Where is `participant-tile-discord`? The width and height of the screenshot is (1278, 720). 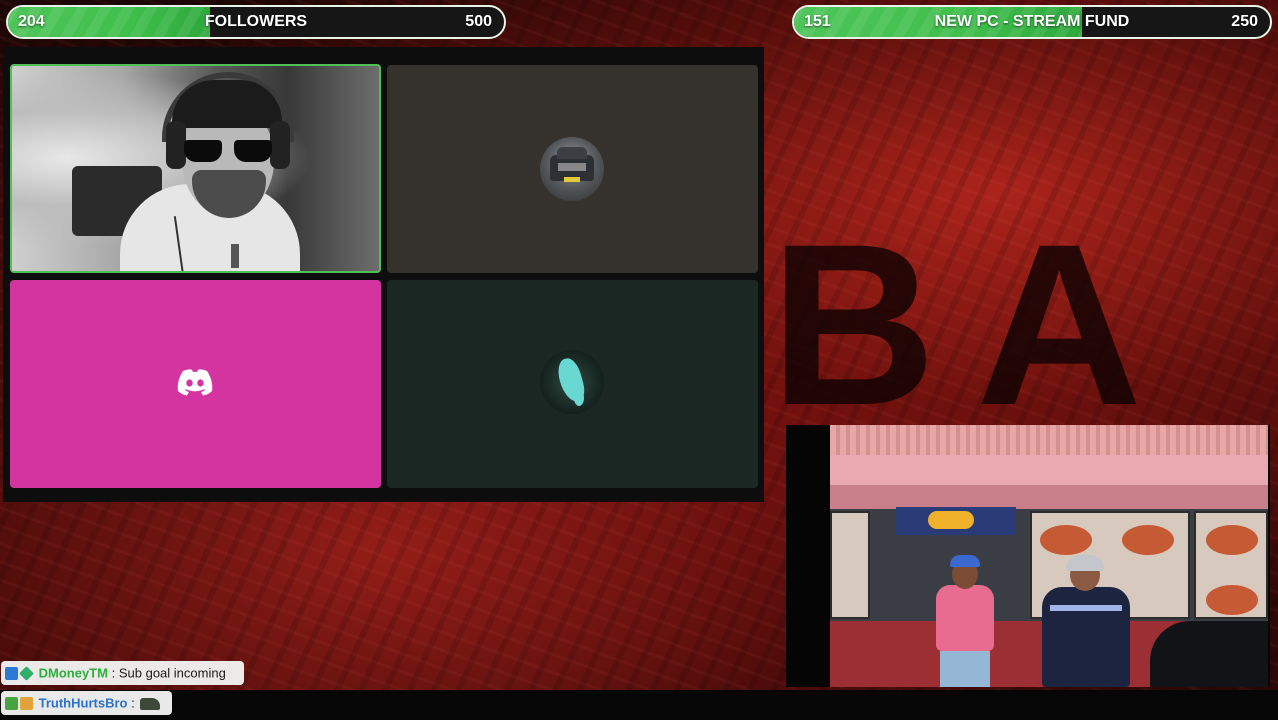 participant-tile-discord is located at coordinates (195, 384).